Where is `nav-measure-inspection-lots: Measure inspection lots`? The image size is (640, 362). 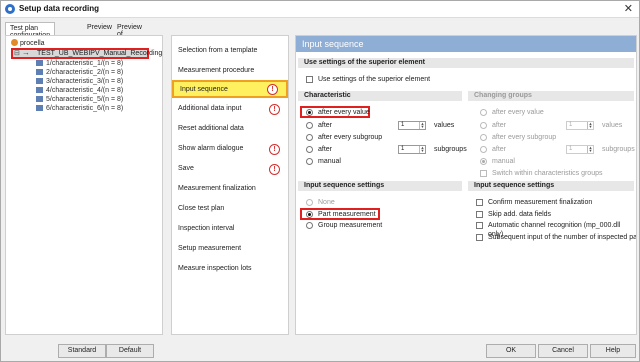 nav-measure-inspection-lots: Measure inspection lots is located at coordinates (230, 269).